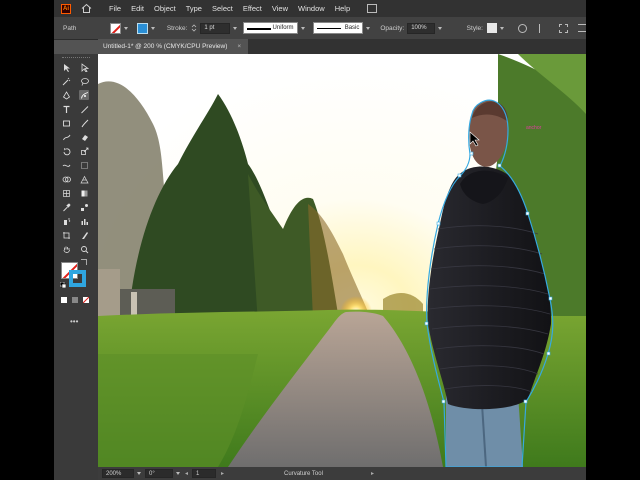 The height and width of the screenshot is (480, 640). I want to click on eyedropper-tool-icon, so click(66, 207).